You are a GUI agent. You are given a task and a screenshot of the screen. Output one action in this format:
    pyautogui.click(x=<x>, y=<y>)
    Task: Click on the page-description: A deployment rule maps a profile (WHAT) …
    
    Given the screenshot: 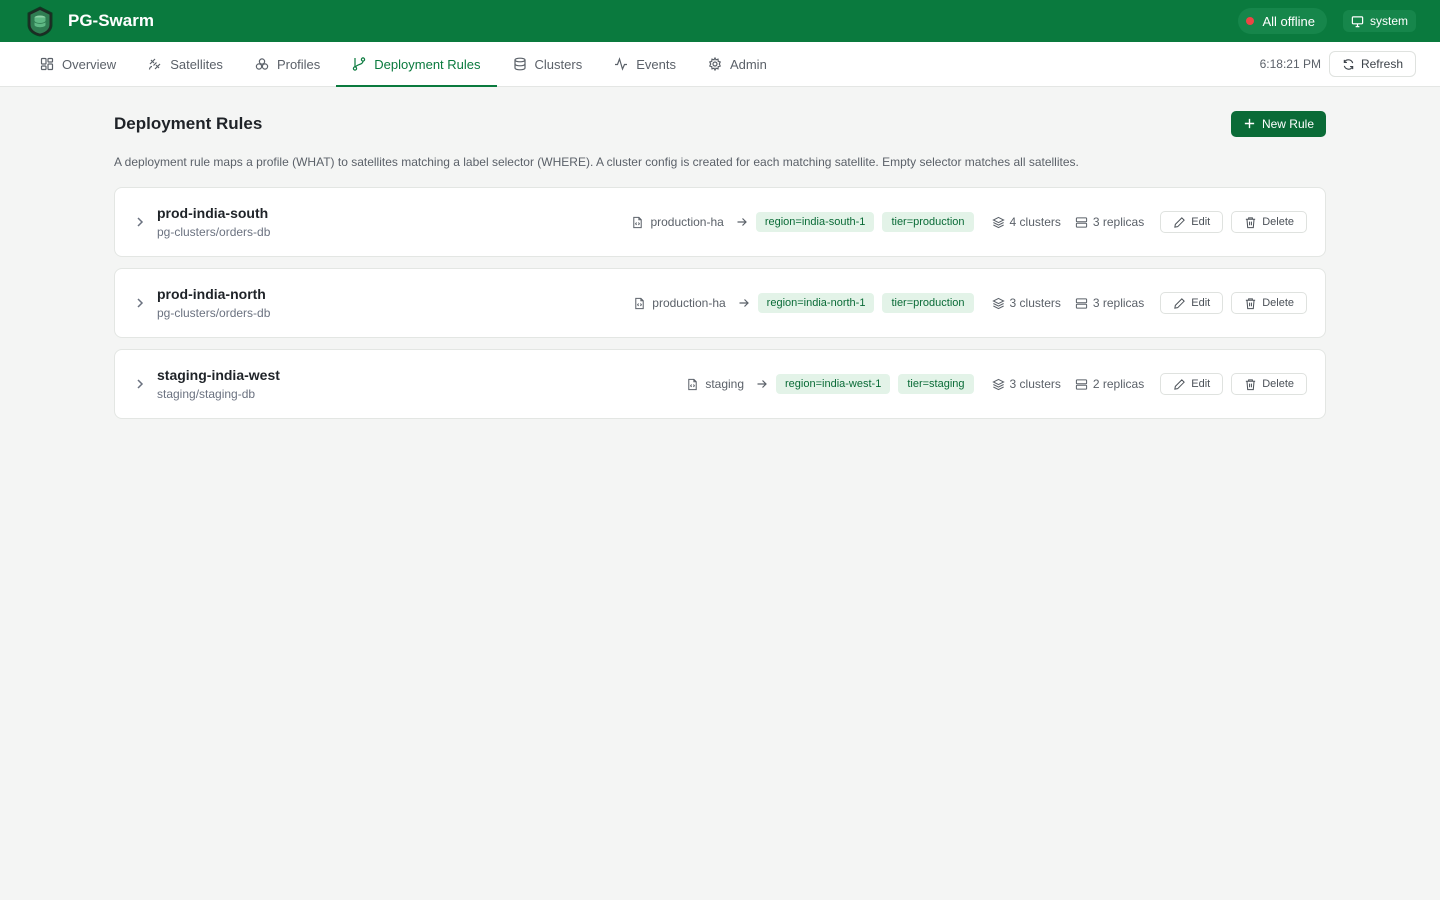 What is the action you would take?
    pyautogui.click(x=596, y=162)
    